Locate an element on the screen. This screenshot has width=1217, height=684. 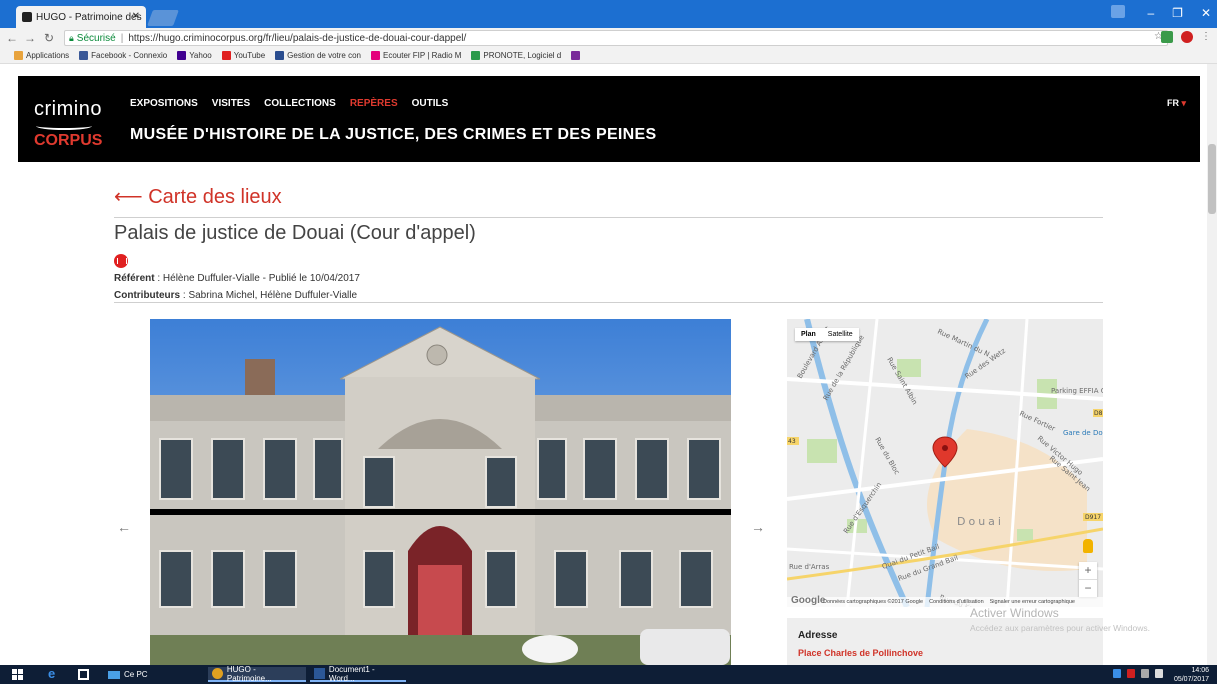
address-value: Place Charles de Pollinchove is located at coordinates (860, 653).